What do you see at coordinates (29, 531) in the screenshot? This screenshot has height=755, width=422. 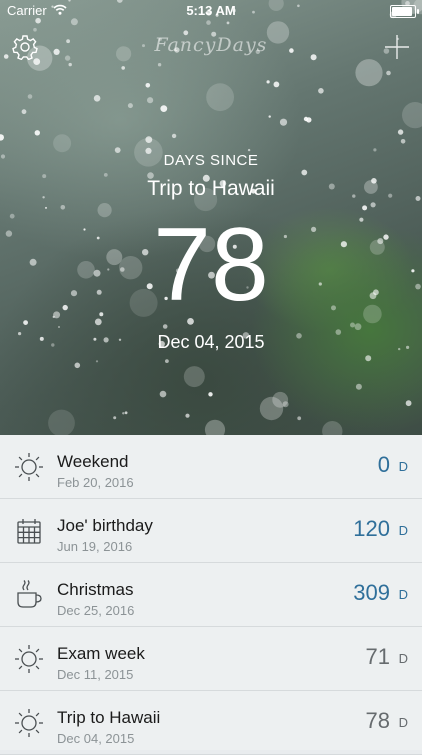 I see `calendar-icon` at bounding box center [29, 531].